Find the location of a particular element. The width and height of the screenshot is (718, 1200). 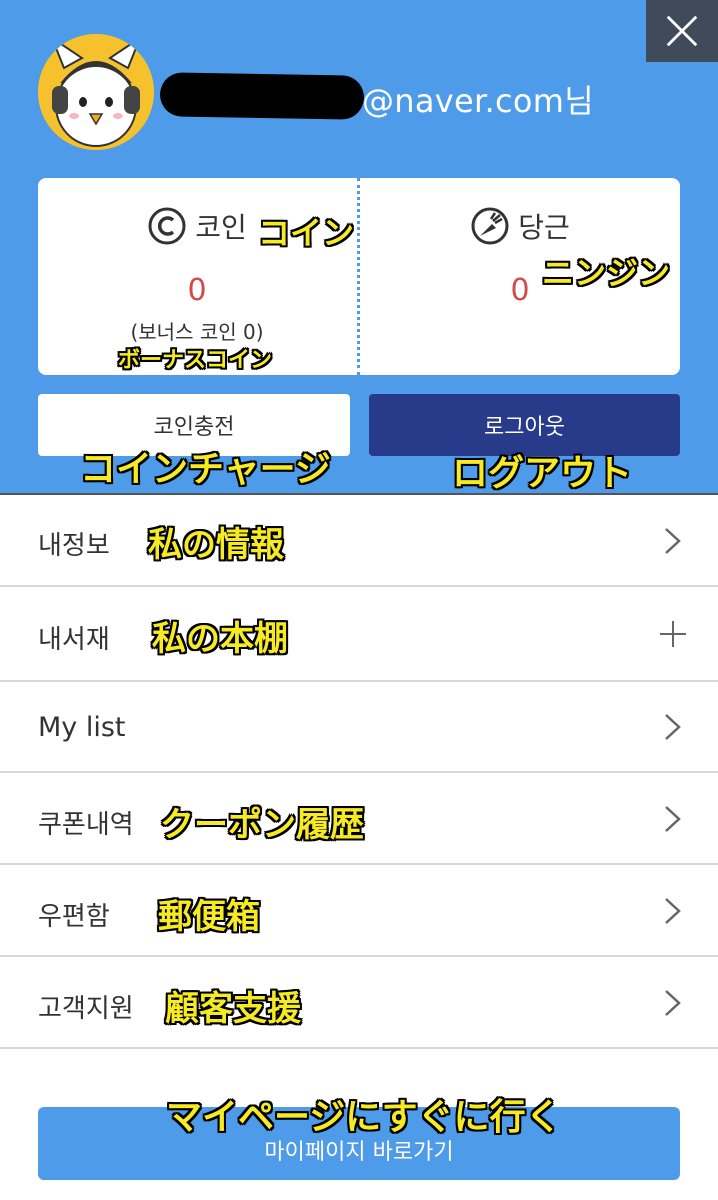

annotation-carrot: ニンジン is located at coordinates (606, 273).